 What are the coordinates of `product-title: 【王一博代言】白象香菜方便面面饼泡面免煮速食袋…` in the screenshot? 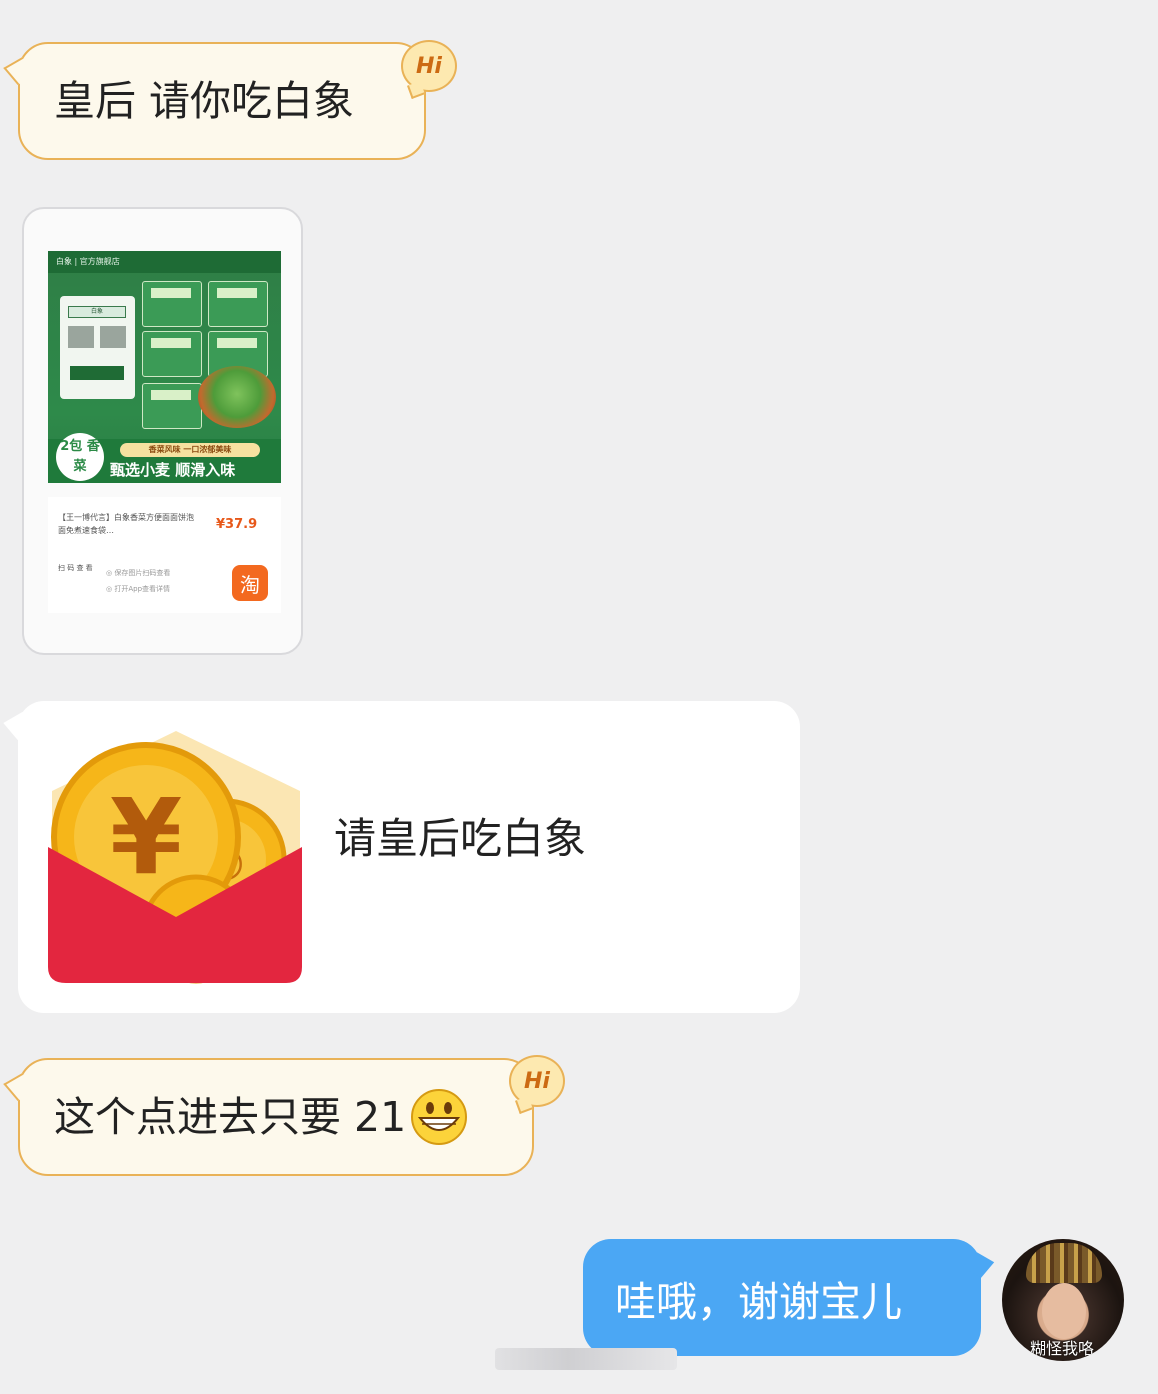 It's located at (126, 524).